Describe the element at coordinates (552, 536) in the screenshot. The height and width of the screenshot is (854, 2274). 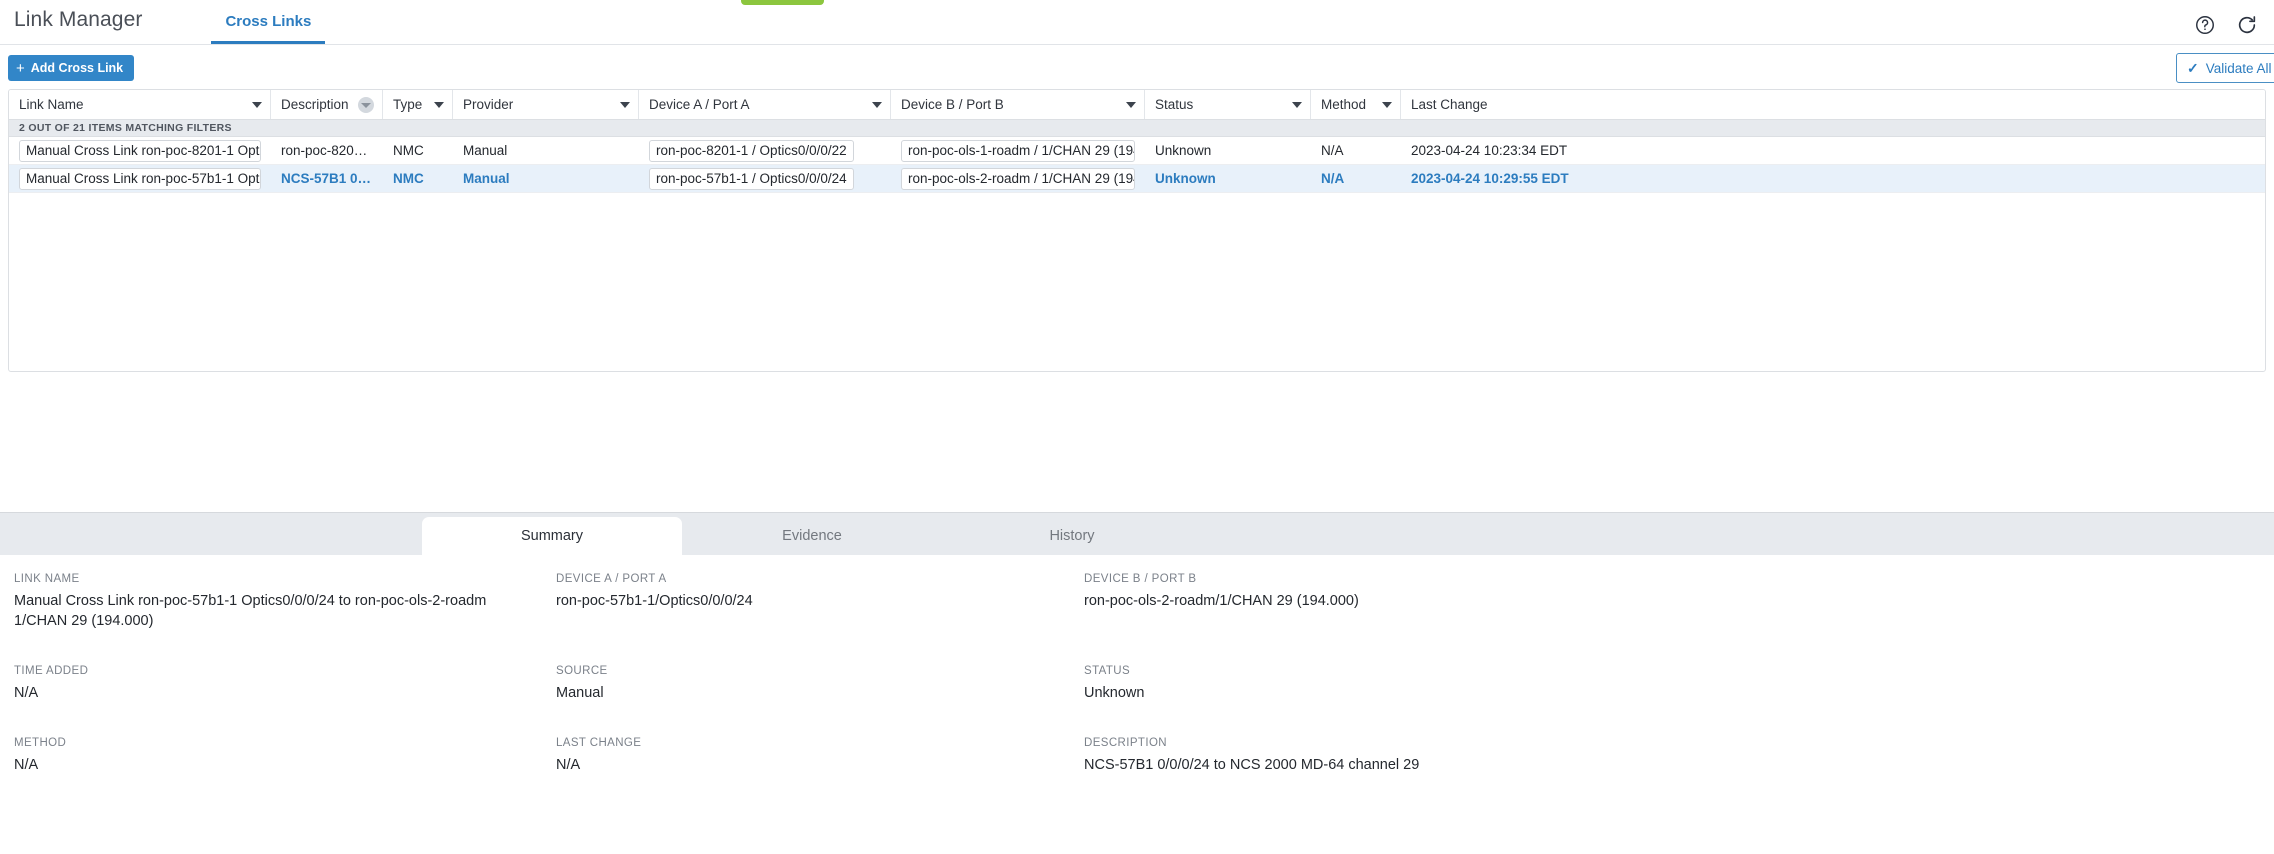
I see `tab-summary: Summary` at that location.